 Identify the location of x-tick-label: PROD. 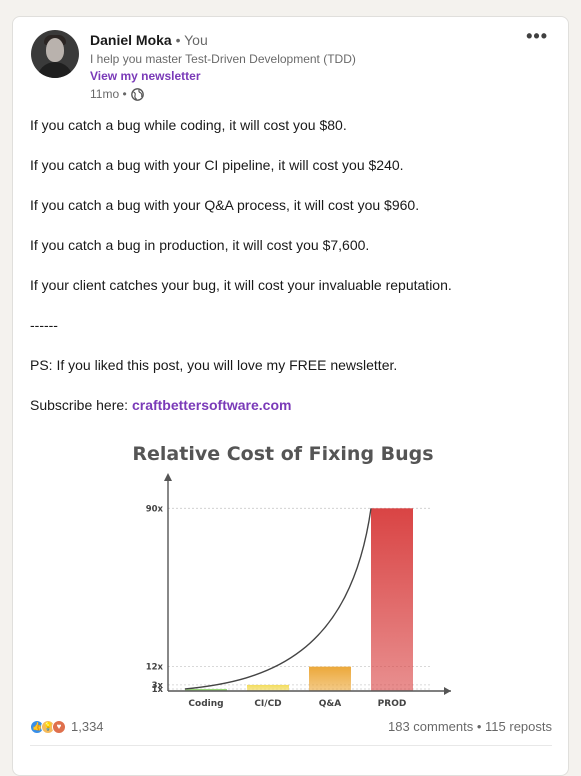
(392, 704).